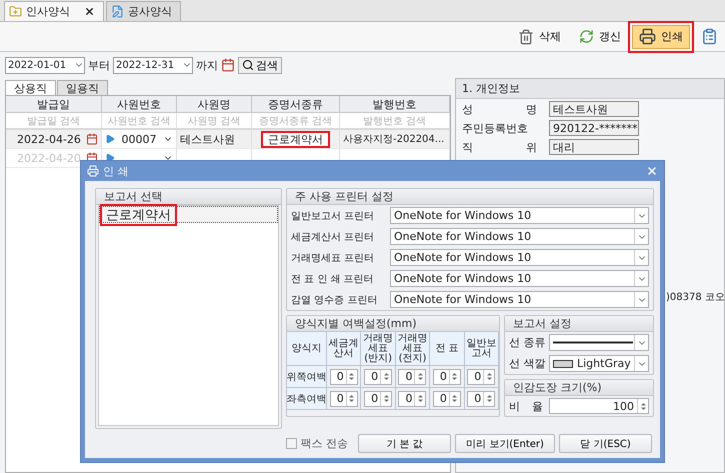 Image resolution: width=725 pixels, height=473 pixels. What do you see at coordinates (499, 147) in the screenshot?
I see `field-label: 직 위` at bounding box center [499, 147].